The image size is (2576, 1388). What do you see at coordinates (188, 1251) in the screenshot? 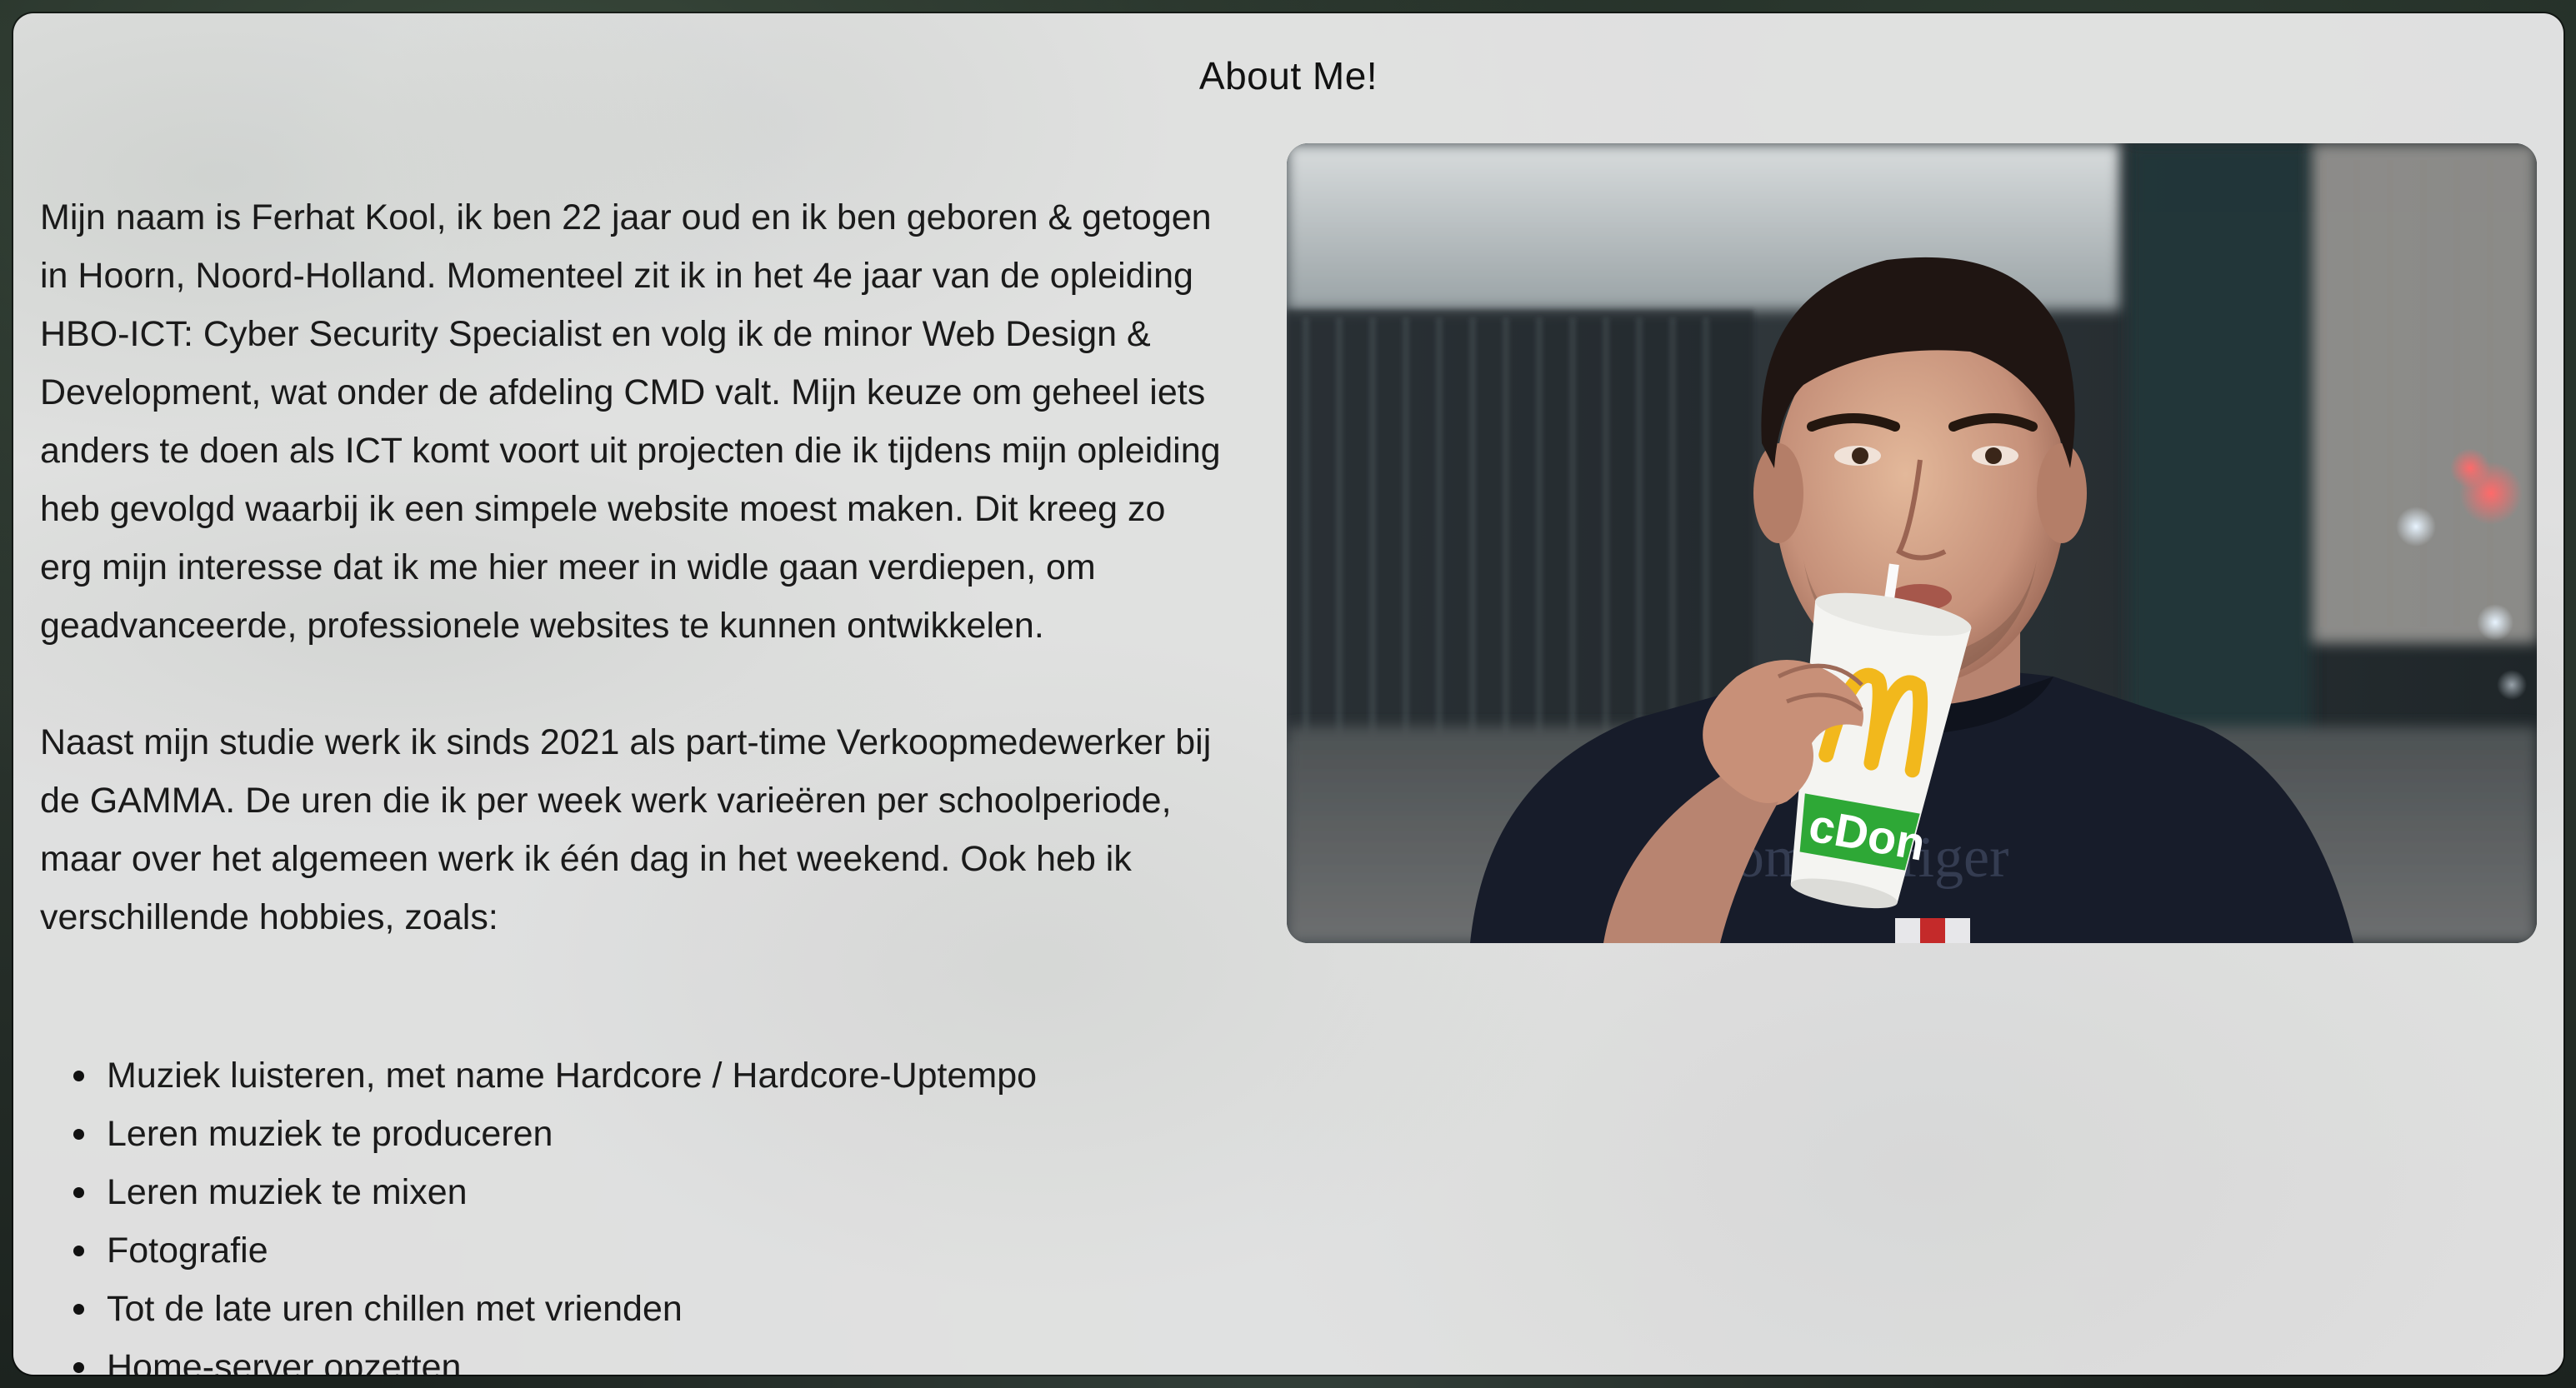
I see `list-item-label: Fotografie` at bounding box center [188, 1251].